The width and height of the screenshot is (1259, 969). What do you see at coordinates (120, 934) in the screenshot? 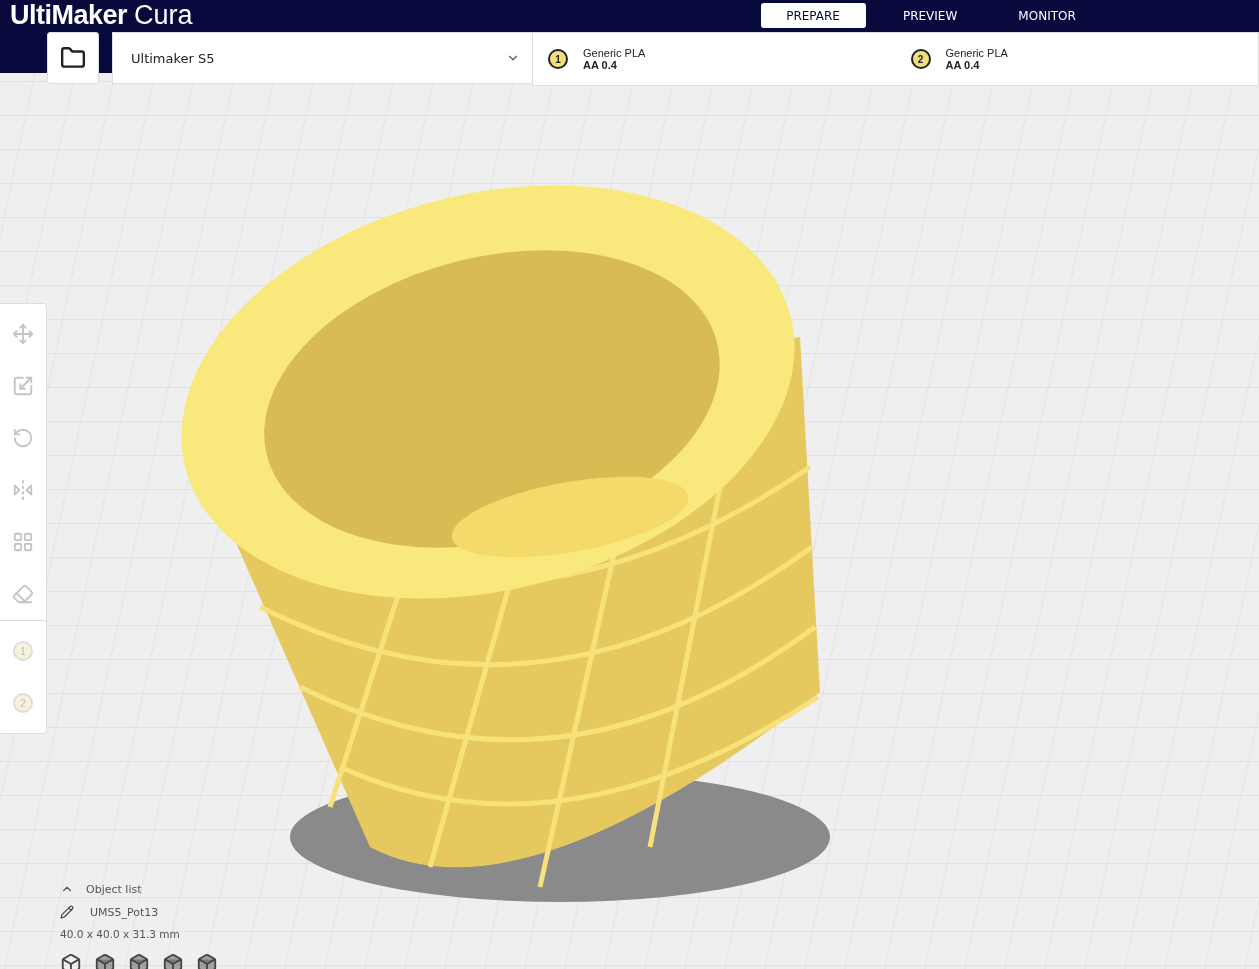
I see `object-dimensions: 40.0 x 40.0 x 31.3 mm` at bounding box center [120, 934].